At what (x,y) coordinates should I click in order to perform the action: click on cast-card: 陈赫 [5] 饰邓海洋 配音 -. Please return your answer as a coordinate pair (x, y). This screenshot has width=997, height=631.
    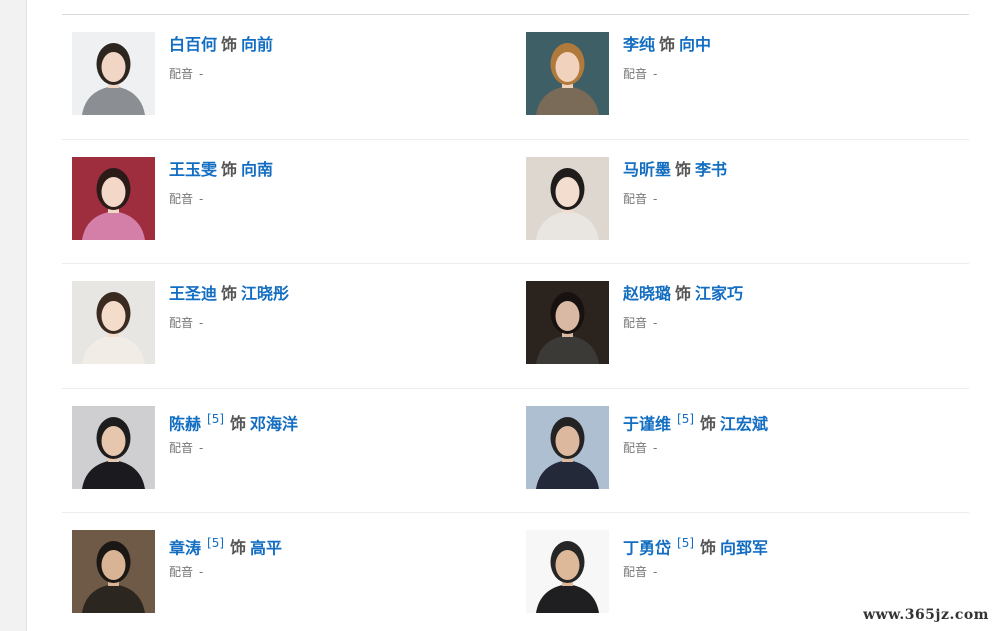
    Looking at the image, I should click on (282, 451).